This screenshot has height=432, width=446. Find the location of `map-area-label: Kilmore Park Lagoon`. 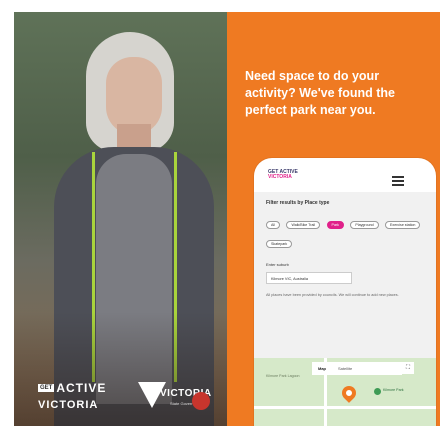

map-area-label: Kilmore Park Lagoon is located at coordinates (283, 376).